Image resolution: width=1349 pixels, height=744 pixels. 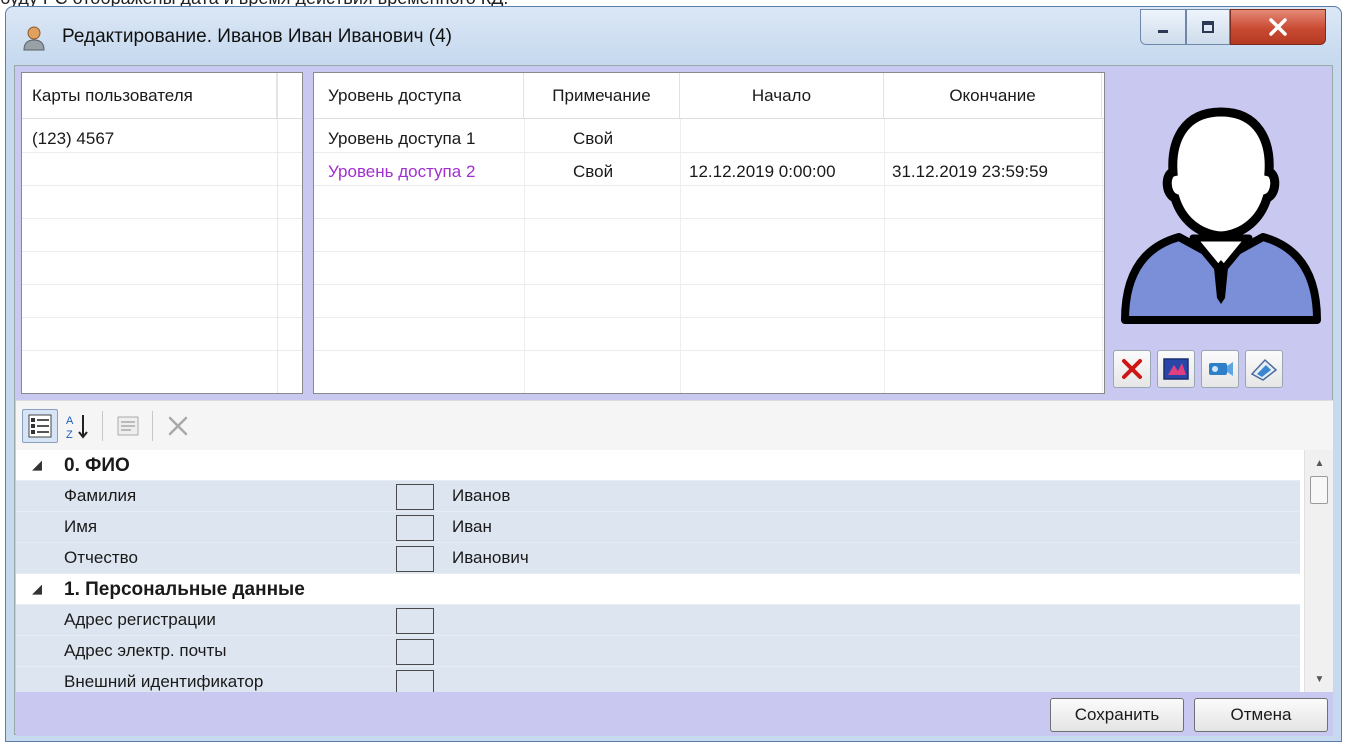 I want to click on property-value: Иванович, so click(x=490, y=558).